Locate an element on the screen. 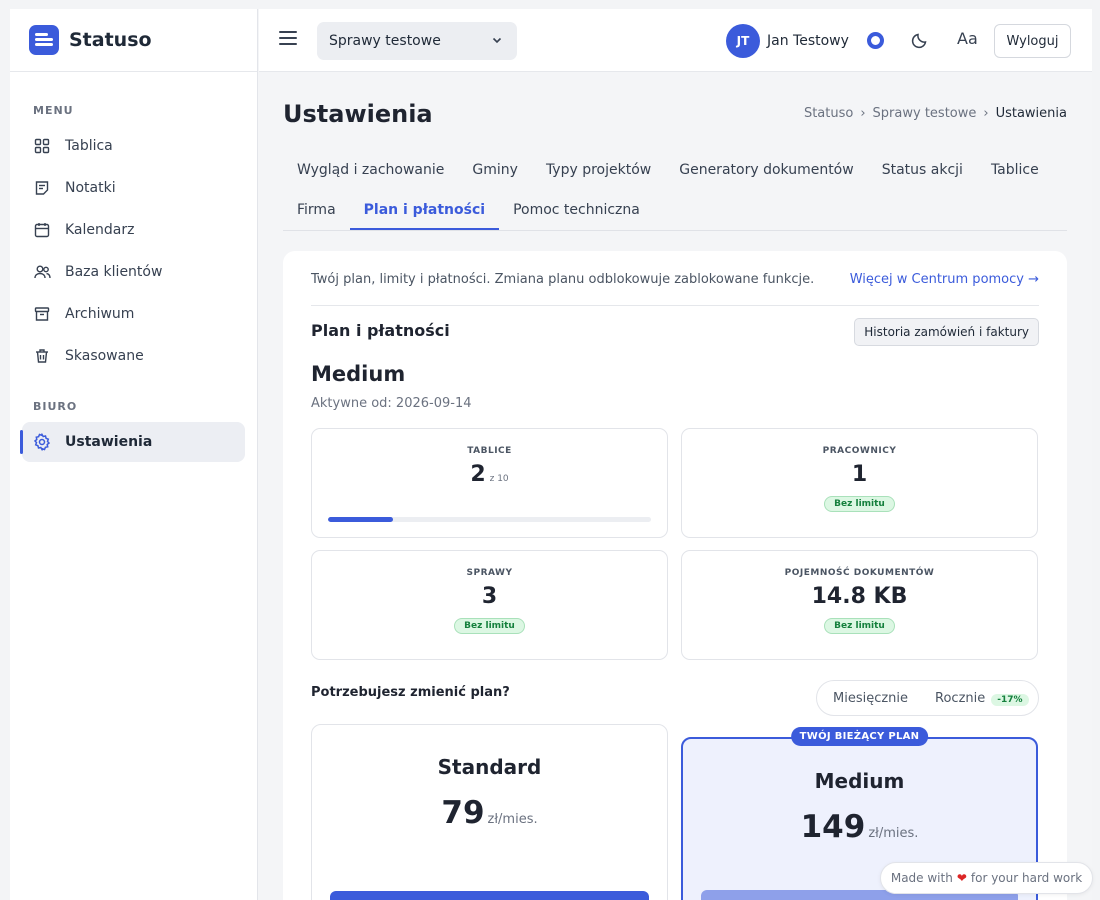 This screenshot has width=1100, height=900. made-with-text: for your hard work is located at coordinates (1026, 878).